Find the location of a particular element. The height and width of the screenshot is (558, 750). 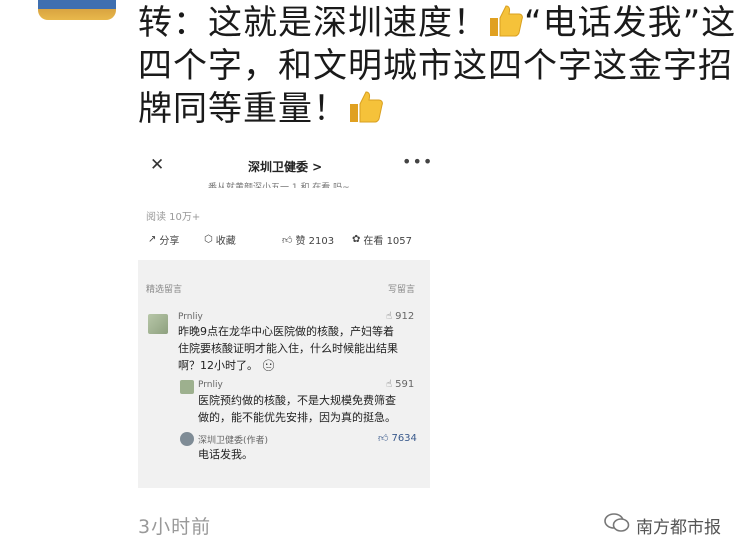

comment-line3: 啊？12小时了。 🙂︎ is located at coordinates (227, 365).